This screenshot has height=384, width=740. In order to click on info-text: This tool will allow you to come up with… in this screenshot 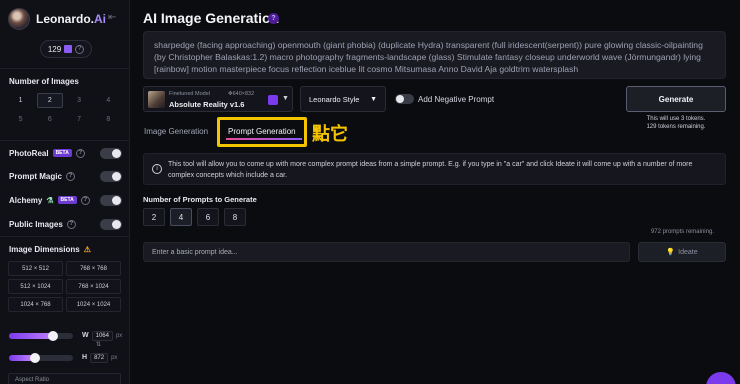, I will do `click(430, 170)`.